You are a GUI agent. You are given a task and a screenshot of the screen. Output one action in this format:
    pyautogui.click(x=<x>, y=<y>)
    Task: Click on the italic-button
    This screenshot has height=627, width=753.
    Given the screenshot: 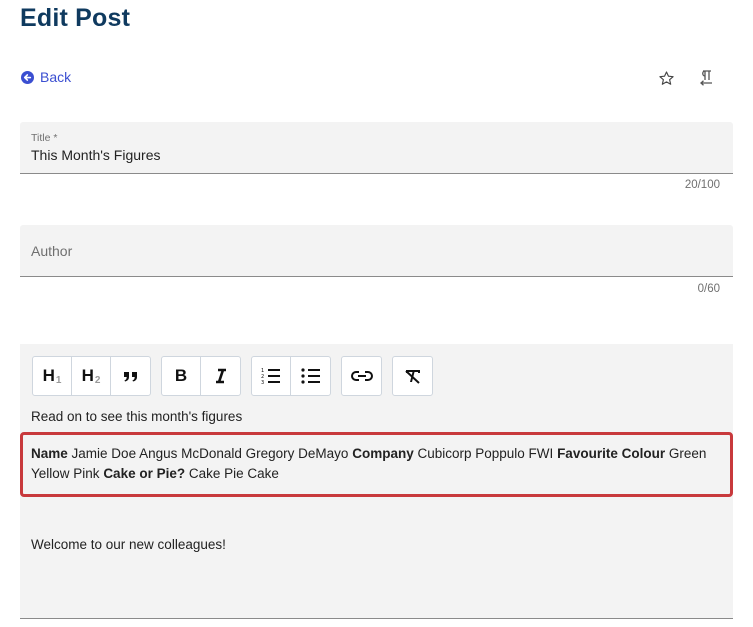 What is the action you would take?
    pyautogui.click(x=220, y=376)
    